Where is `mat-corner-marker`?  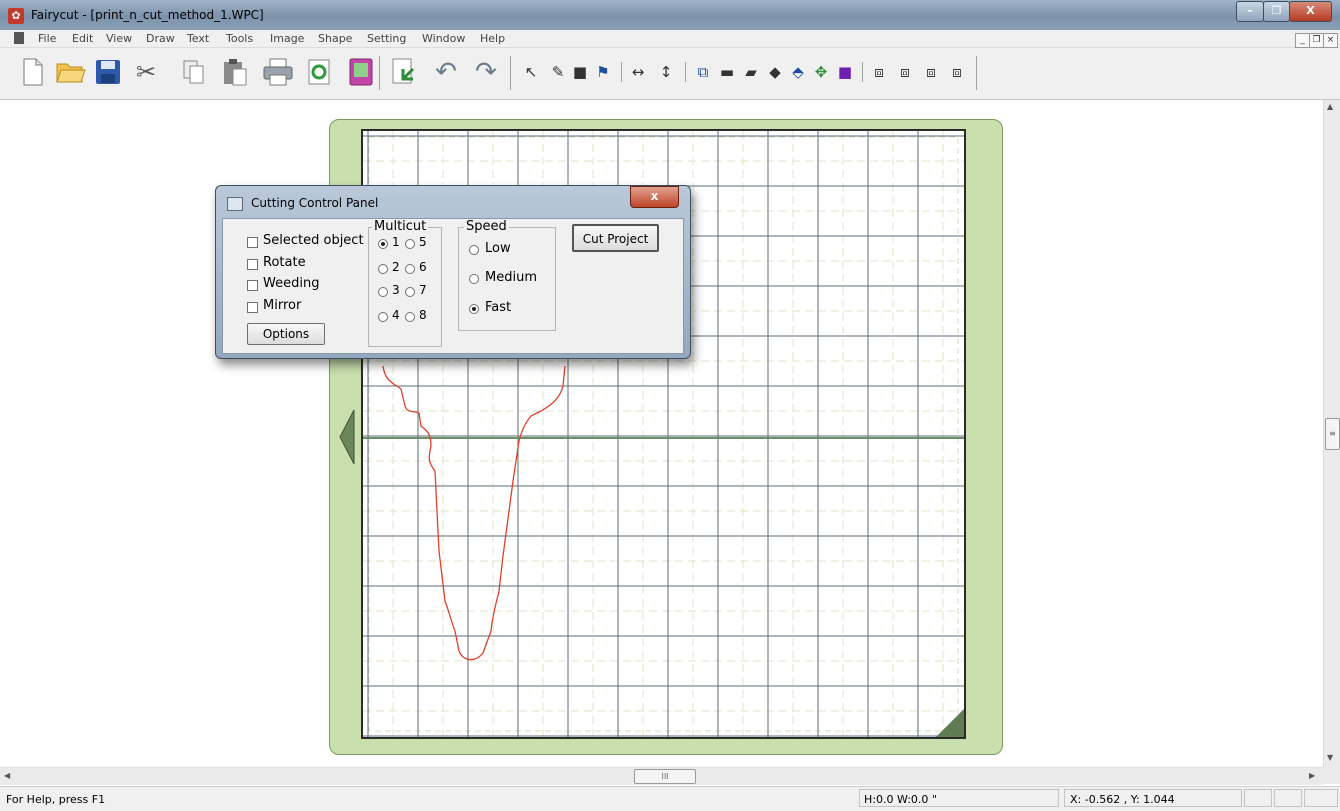
mat-corner-marker is located at coordinates (950, 723).